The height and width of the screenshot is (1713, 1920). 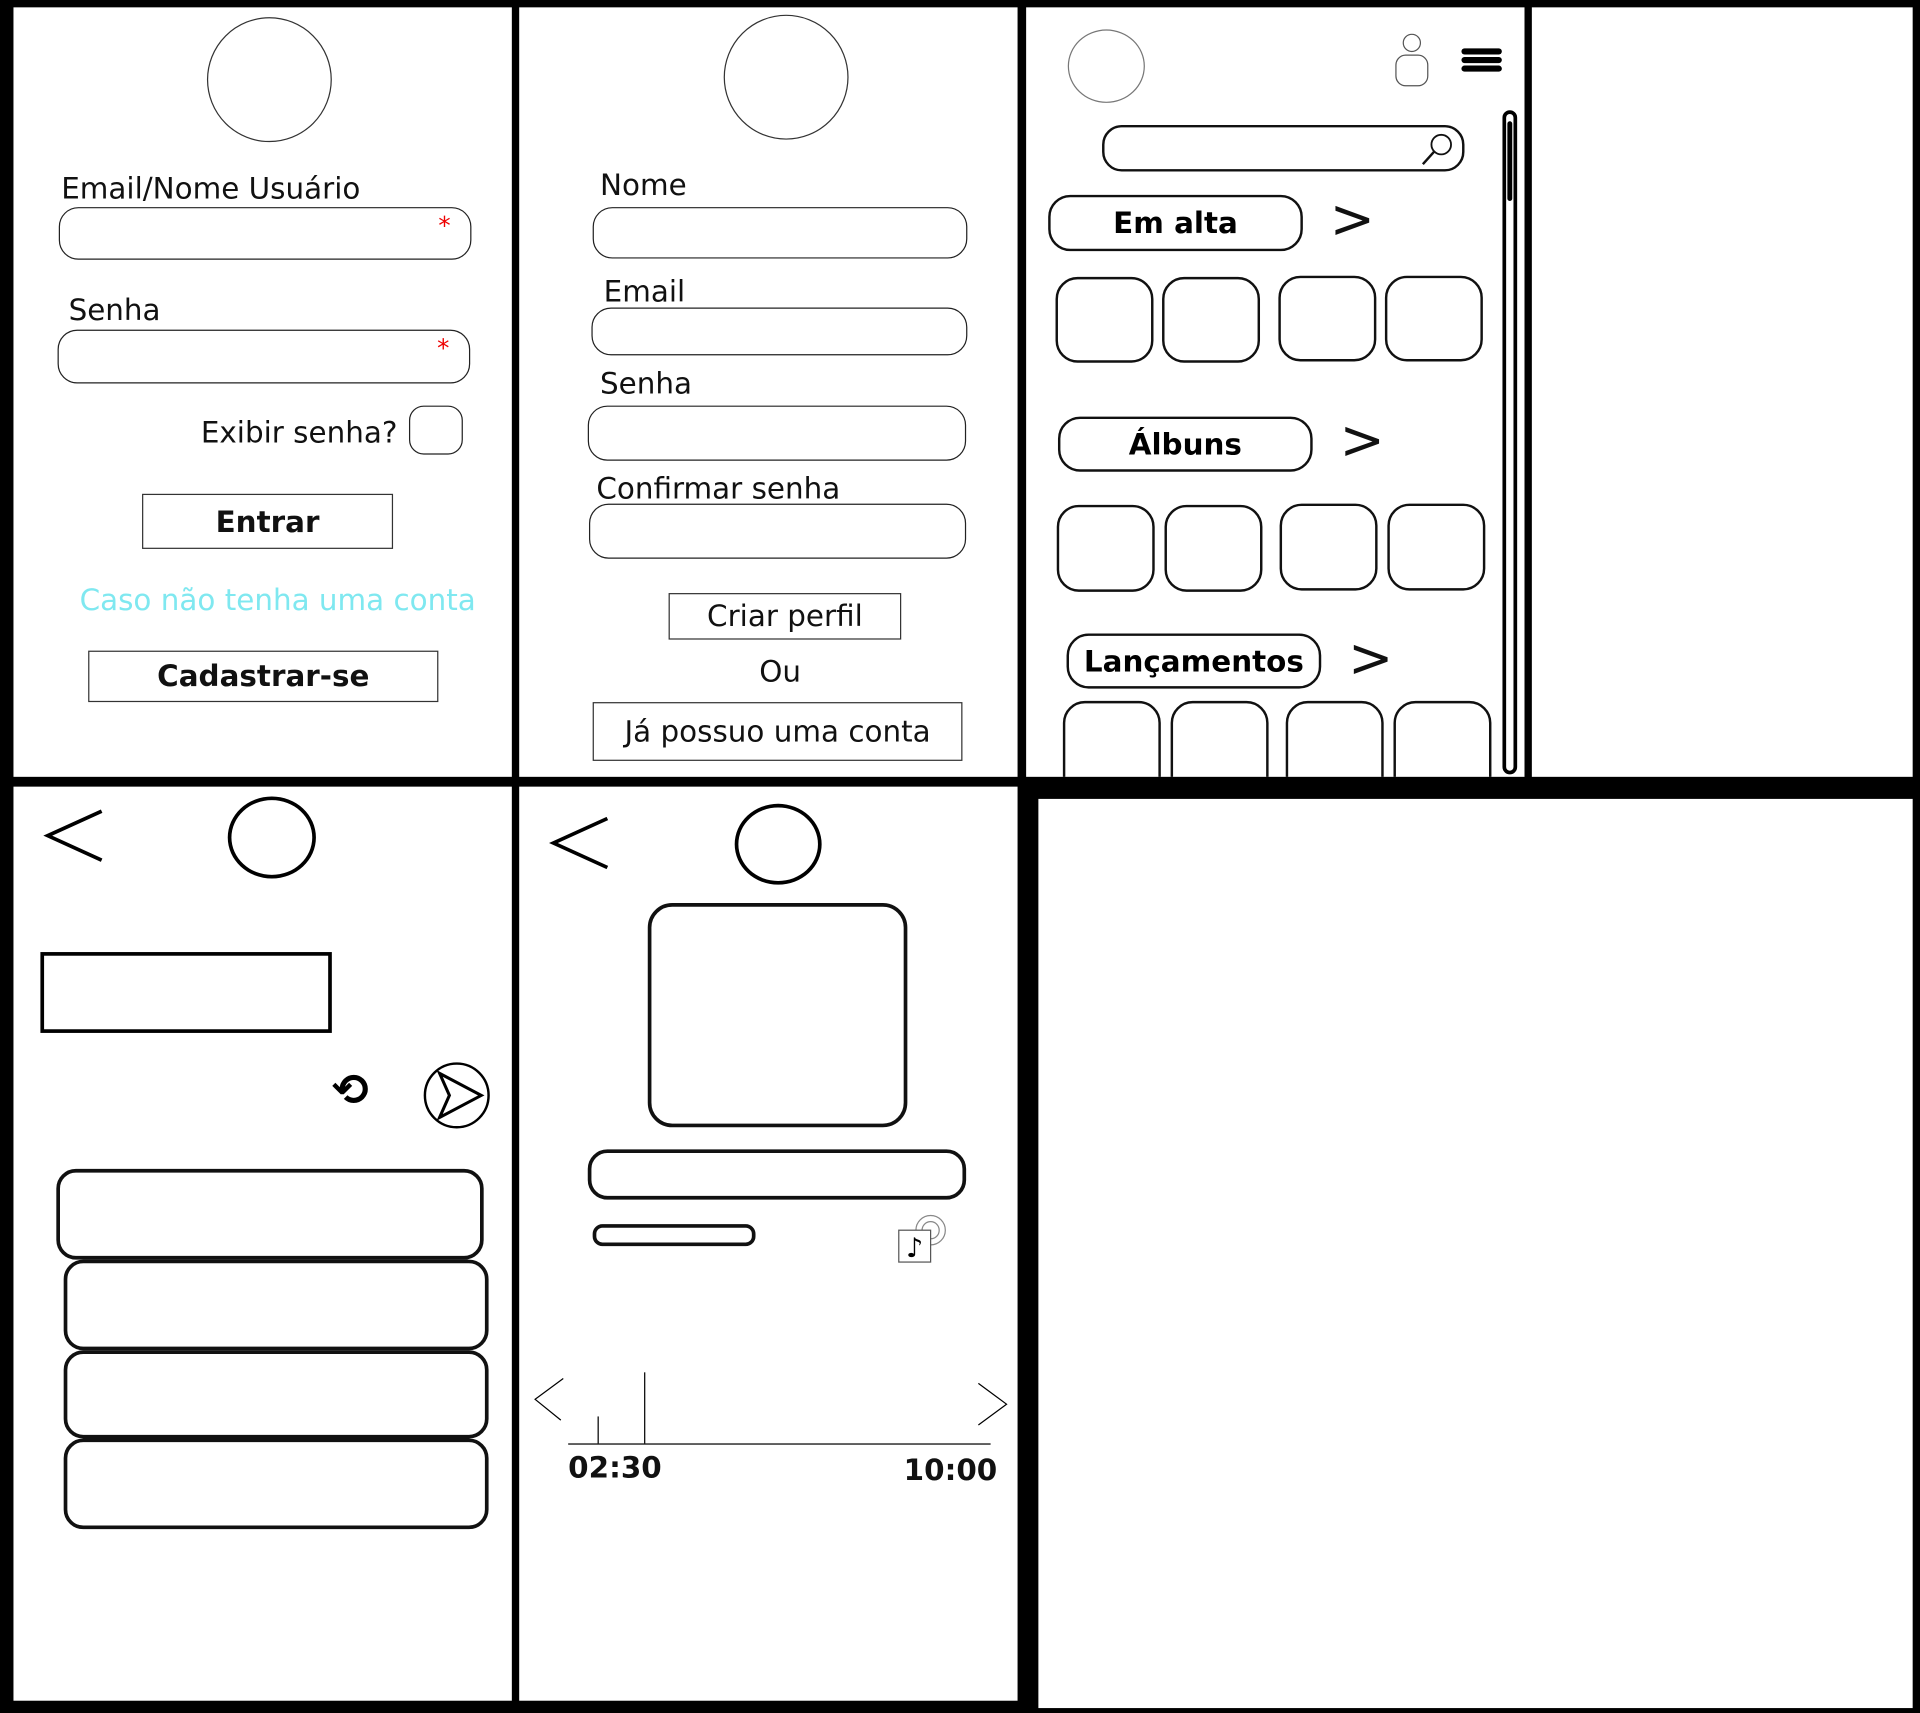 I want to click on section-title-em-alta: Em alta, so click(x=1175, y=223).